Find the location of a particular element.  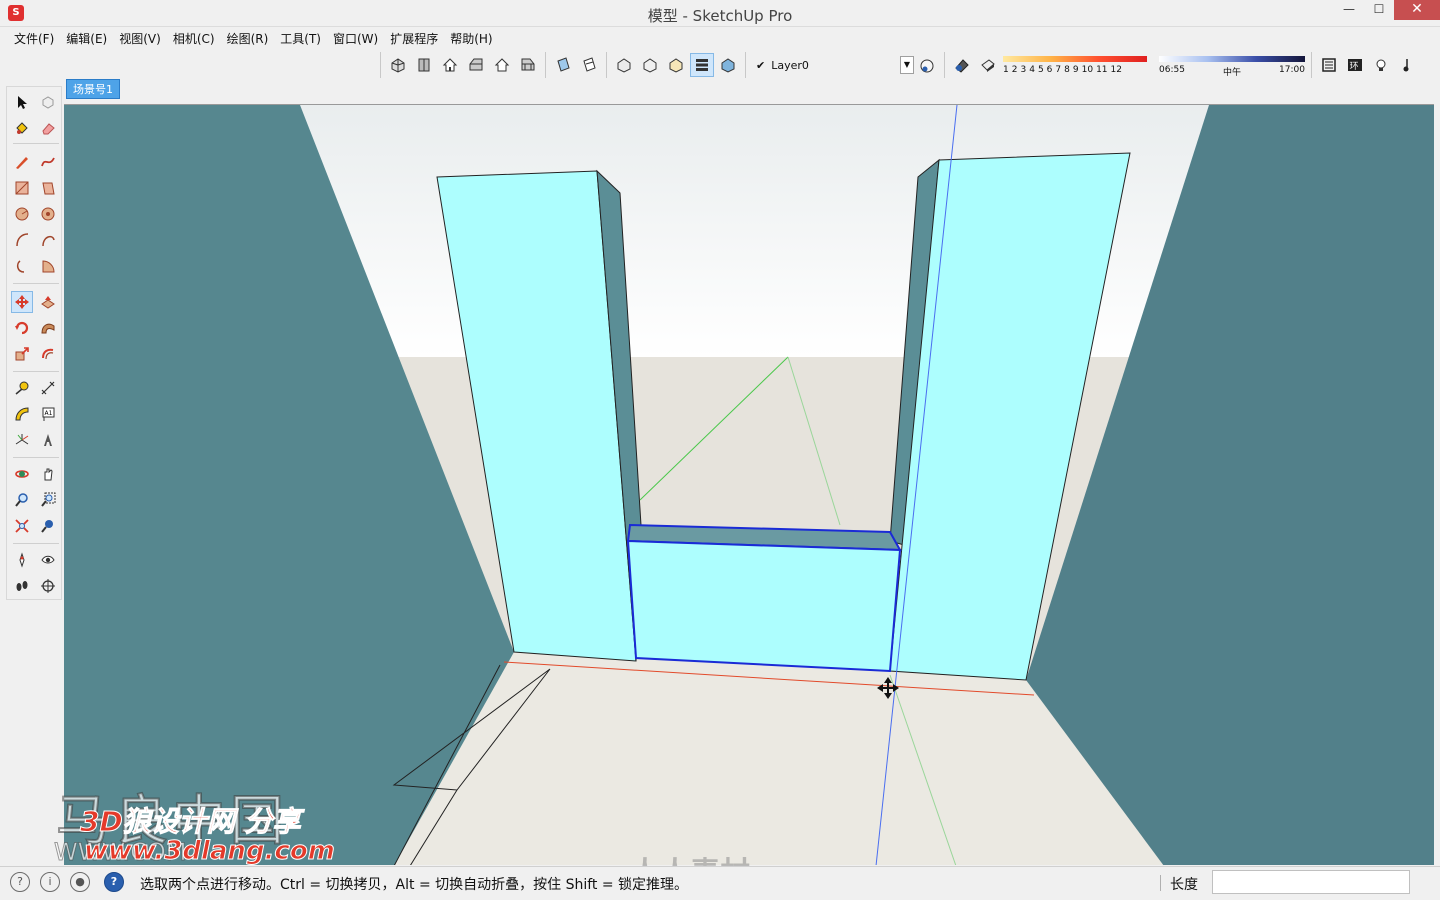

help-icon: ? is located at coordinates (114, 882).